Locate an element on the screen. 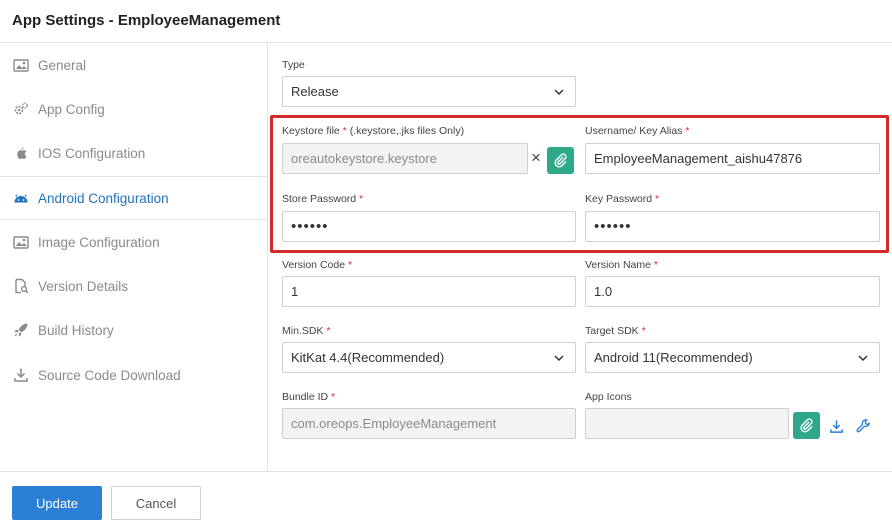 This screenshot has width=892, height=532. version-name-input: 1.0 is located at coordinates (732, 291).